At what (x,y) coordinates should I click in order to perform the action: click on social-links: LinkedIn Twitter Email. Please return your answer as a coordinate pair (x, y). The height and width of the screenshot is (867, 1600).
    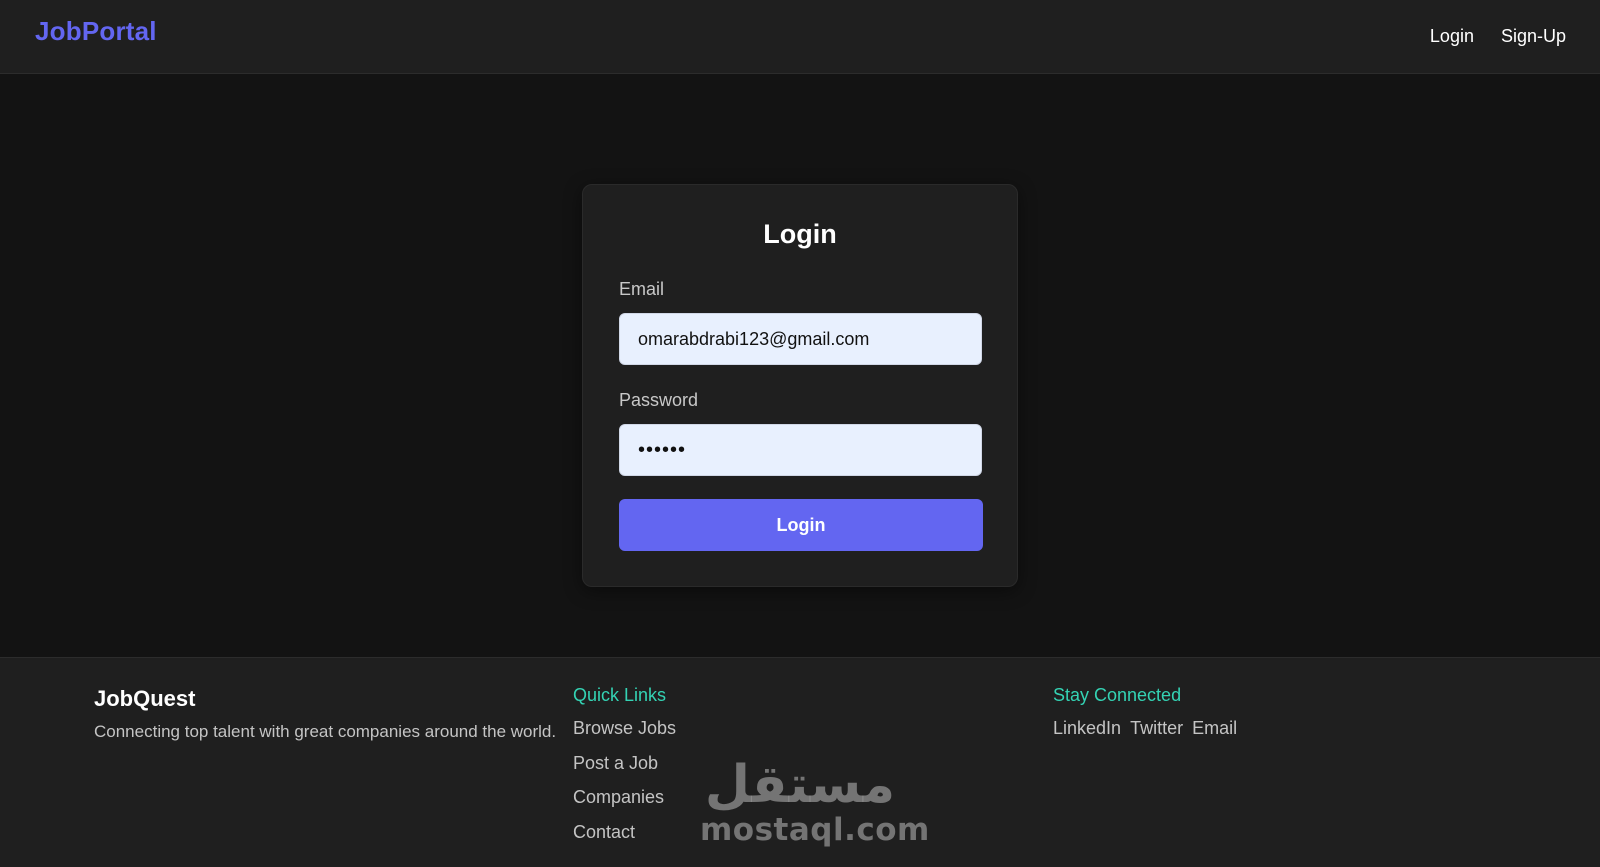
    Looking at the image, I should click on (1145, 728).